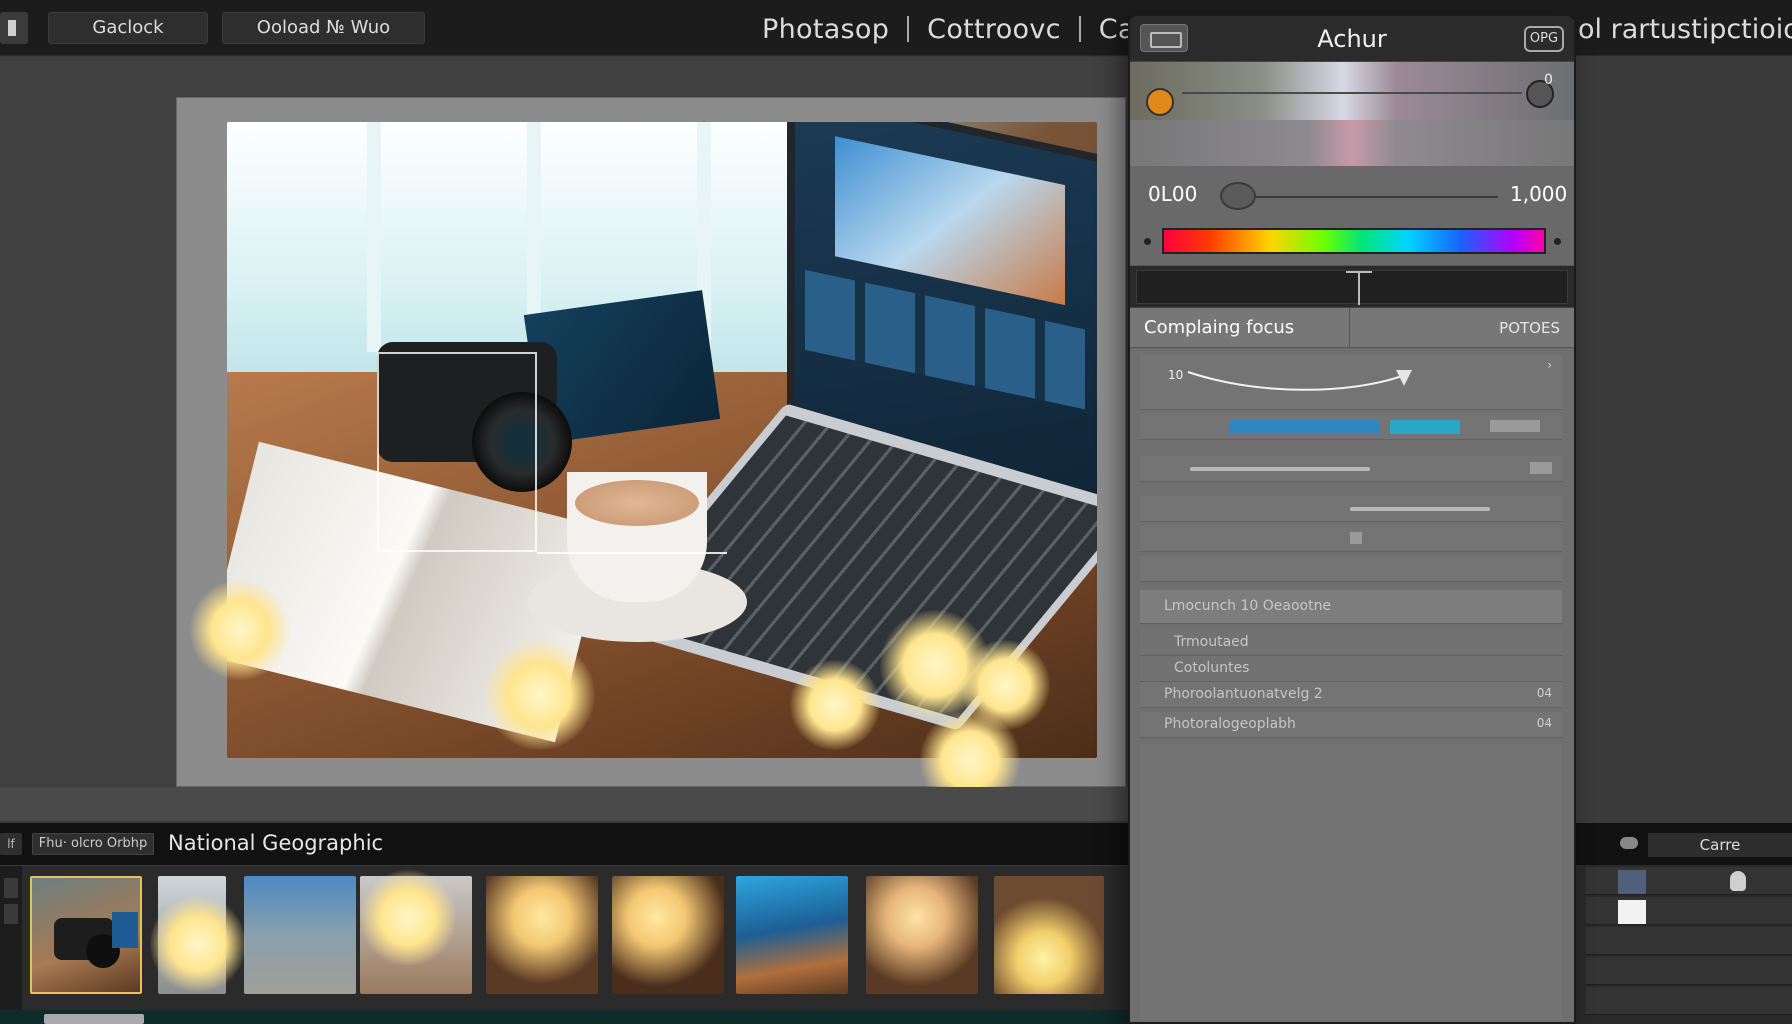  What do you see at coordinates (1211, 642) in the screenshot?
I see `panel-row-label: Trmoutaed` at bounding box center [1211, 642].